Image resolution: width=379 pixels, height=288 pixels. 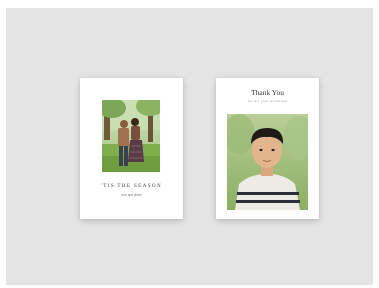 I want to click on boy-portrait-image, so click(x=267, y=162).